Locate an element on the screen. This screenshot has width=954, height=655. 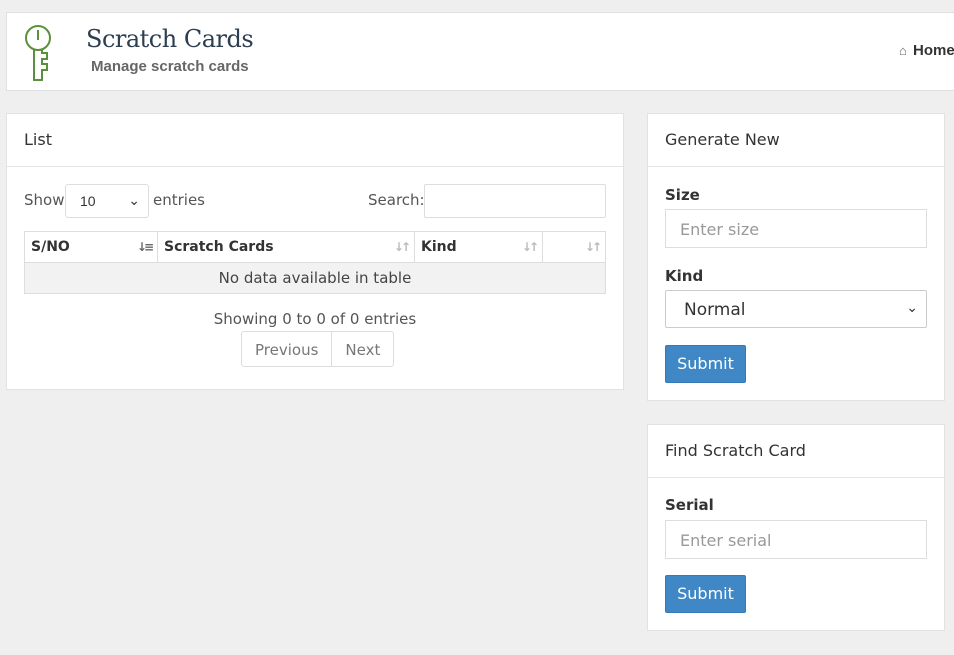
key-icon is located at coordinates (38, 53).